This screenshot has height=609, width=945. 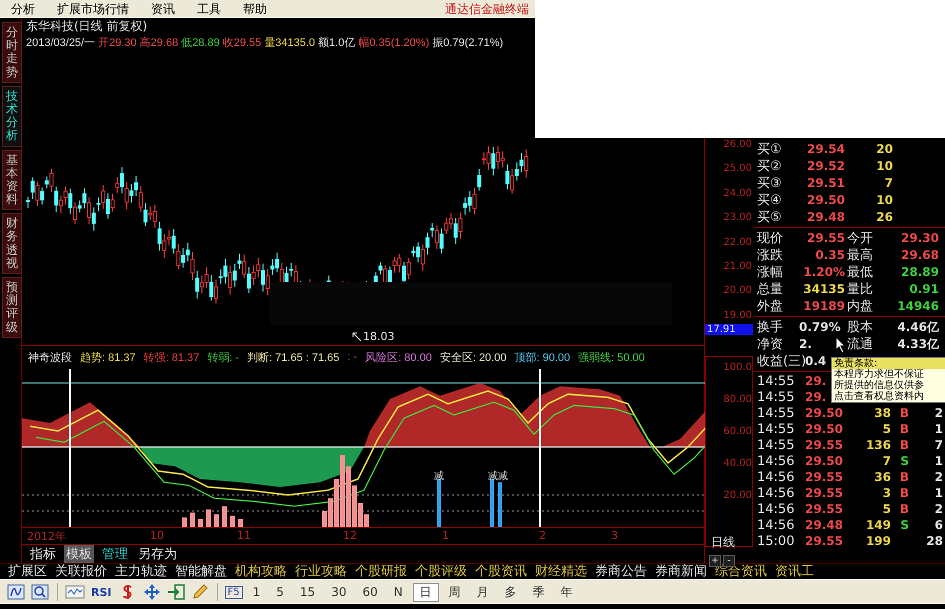 I want to click on period-button: 月, so click(x=482, y=592).